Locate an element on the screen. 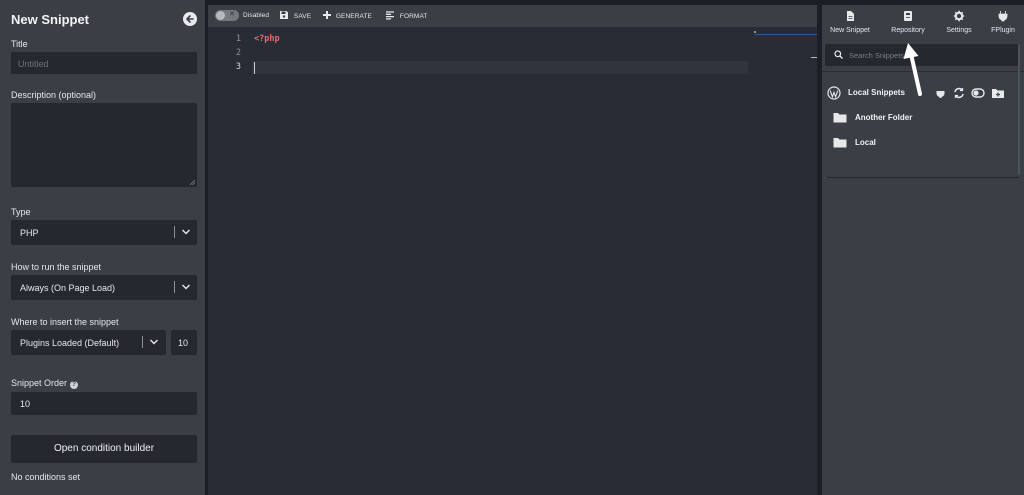 The image size is (1024, 495). local-snippets-title: Local Snippets is located at coordinates (876, 92).